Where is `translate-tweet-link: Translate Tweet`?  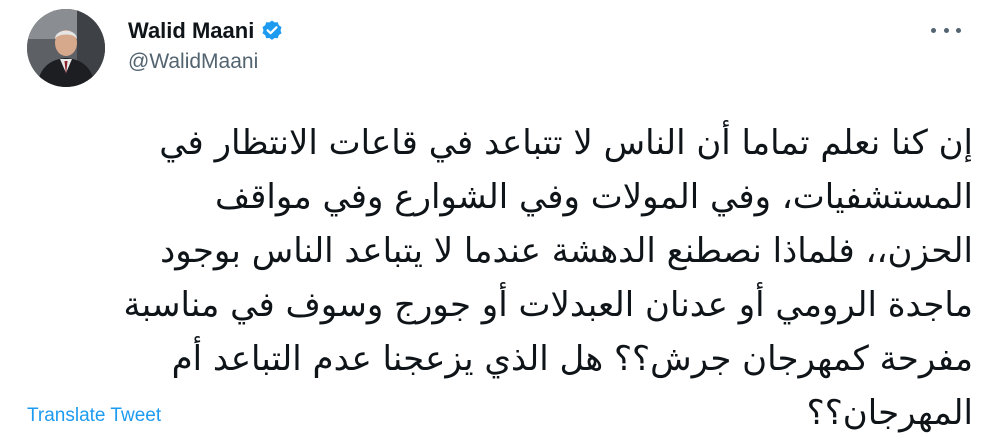
translate-tweet-link: Translate Tweet is located at coordinates (94, 416).